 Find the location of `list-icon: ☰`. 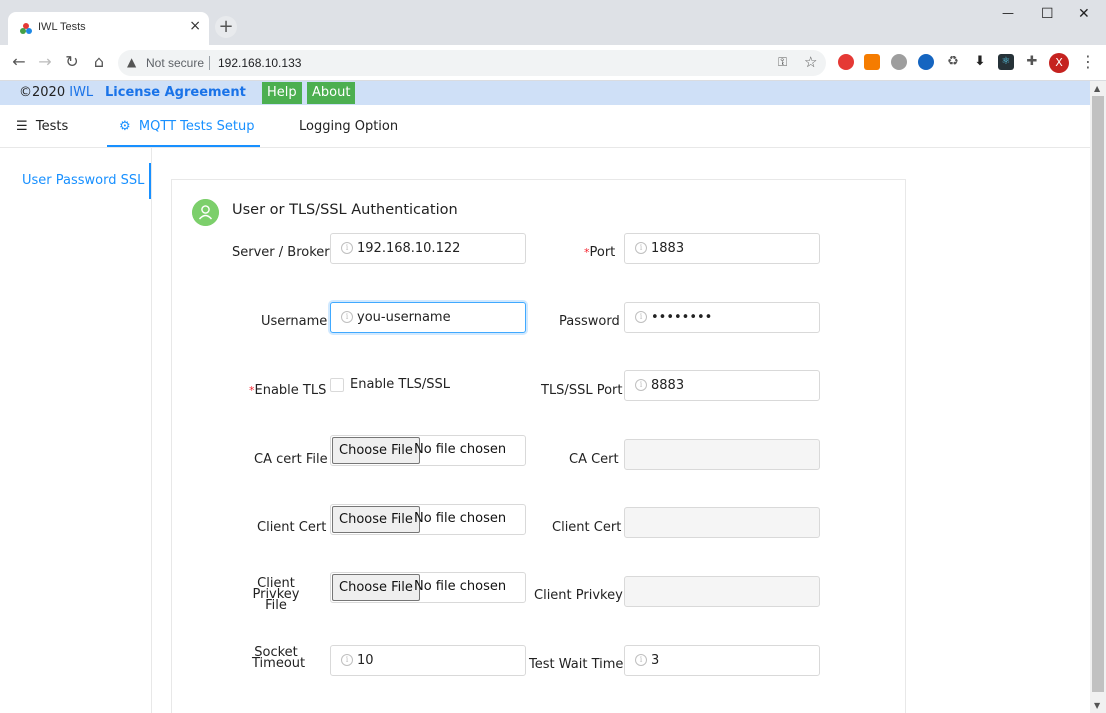

list-icon: ☰ is located at coordinates (22, 126).